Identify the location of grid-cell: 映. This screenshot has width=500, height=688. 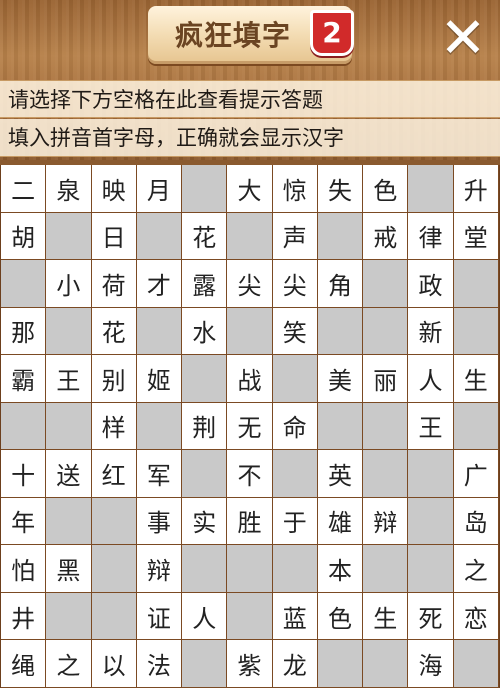
(114, 189).